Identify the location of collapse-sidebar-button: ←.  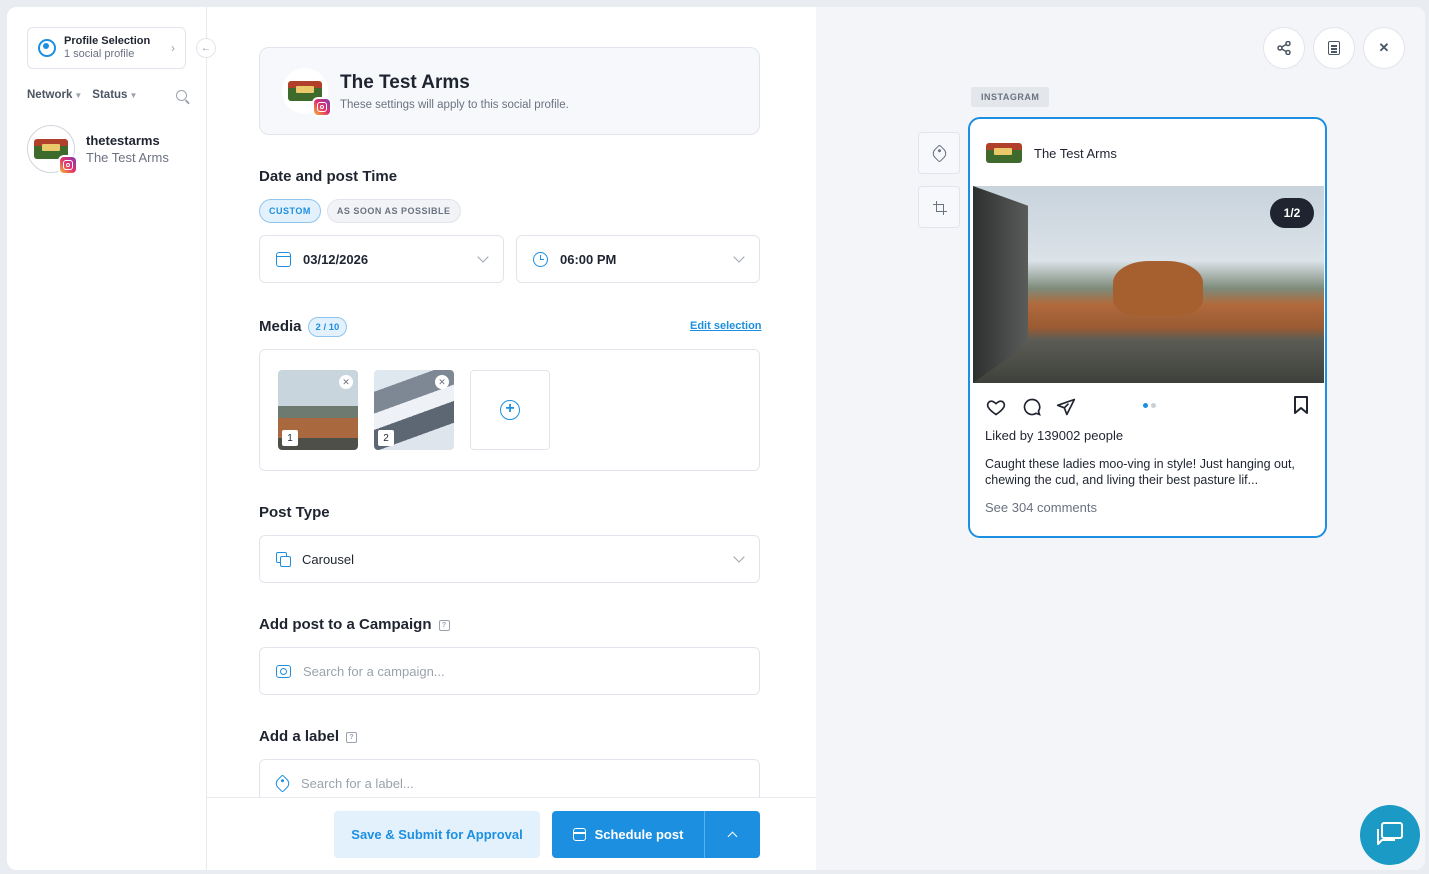
(206, 48).